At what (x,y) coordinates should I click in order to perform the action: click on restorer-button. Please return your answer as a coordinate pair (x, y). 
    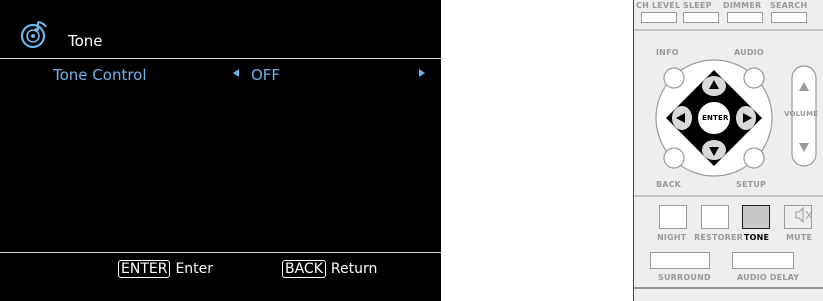
    Looking at the image, I should click on (715, 217).